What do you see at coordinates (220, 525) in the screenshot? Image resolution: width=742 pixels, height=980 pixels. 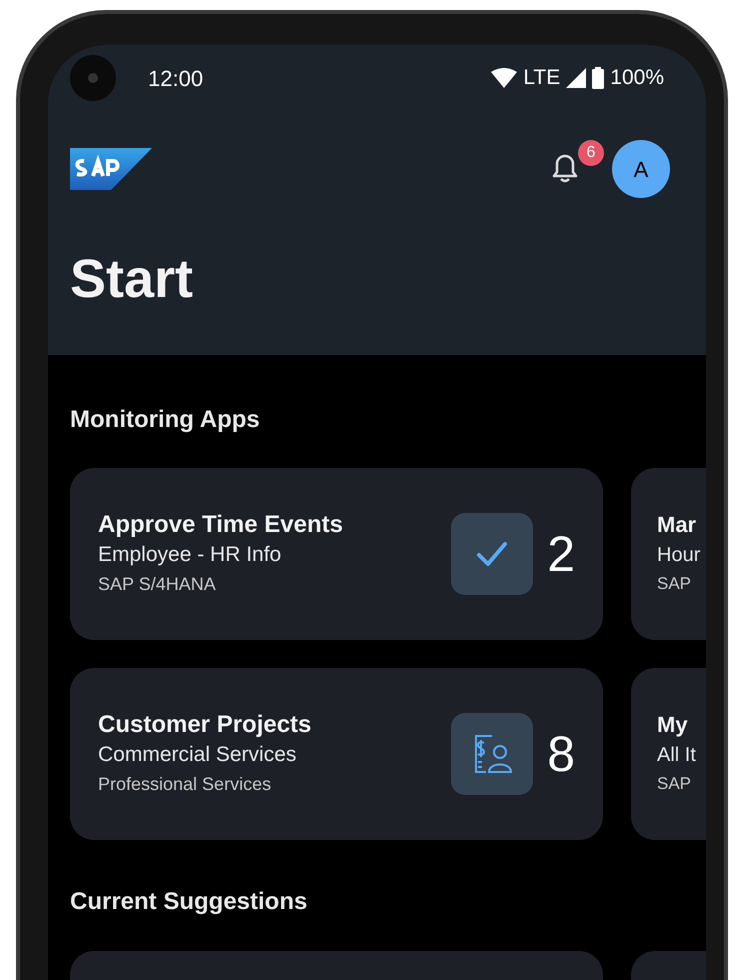 I see `card-title: Approve Time Events` at bounding box center [220, 525].